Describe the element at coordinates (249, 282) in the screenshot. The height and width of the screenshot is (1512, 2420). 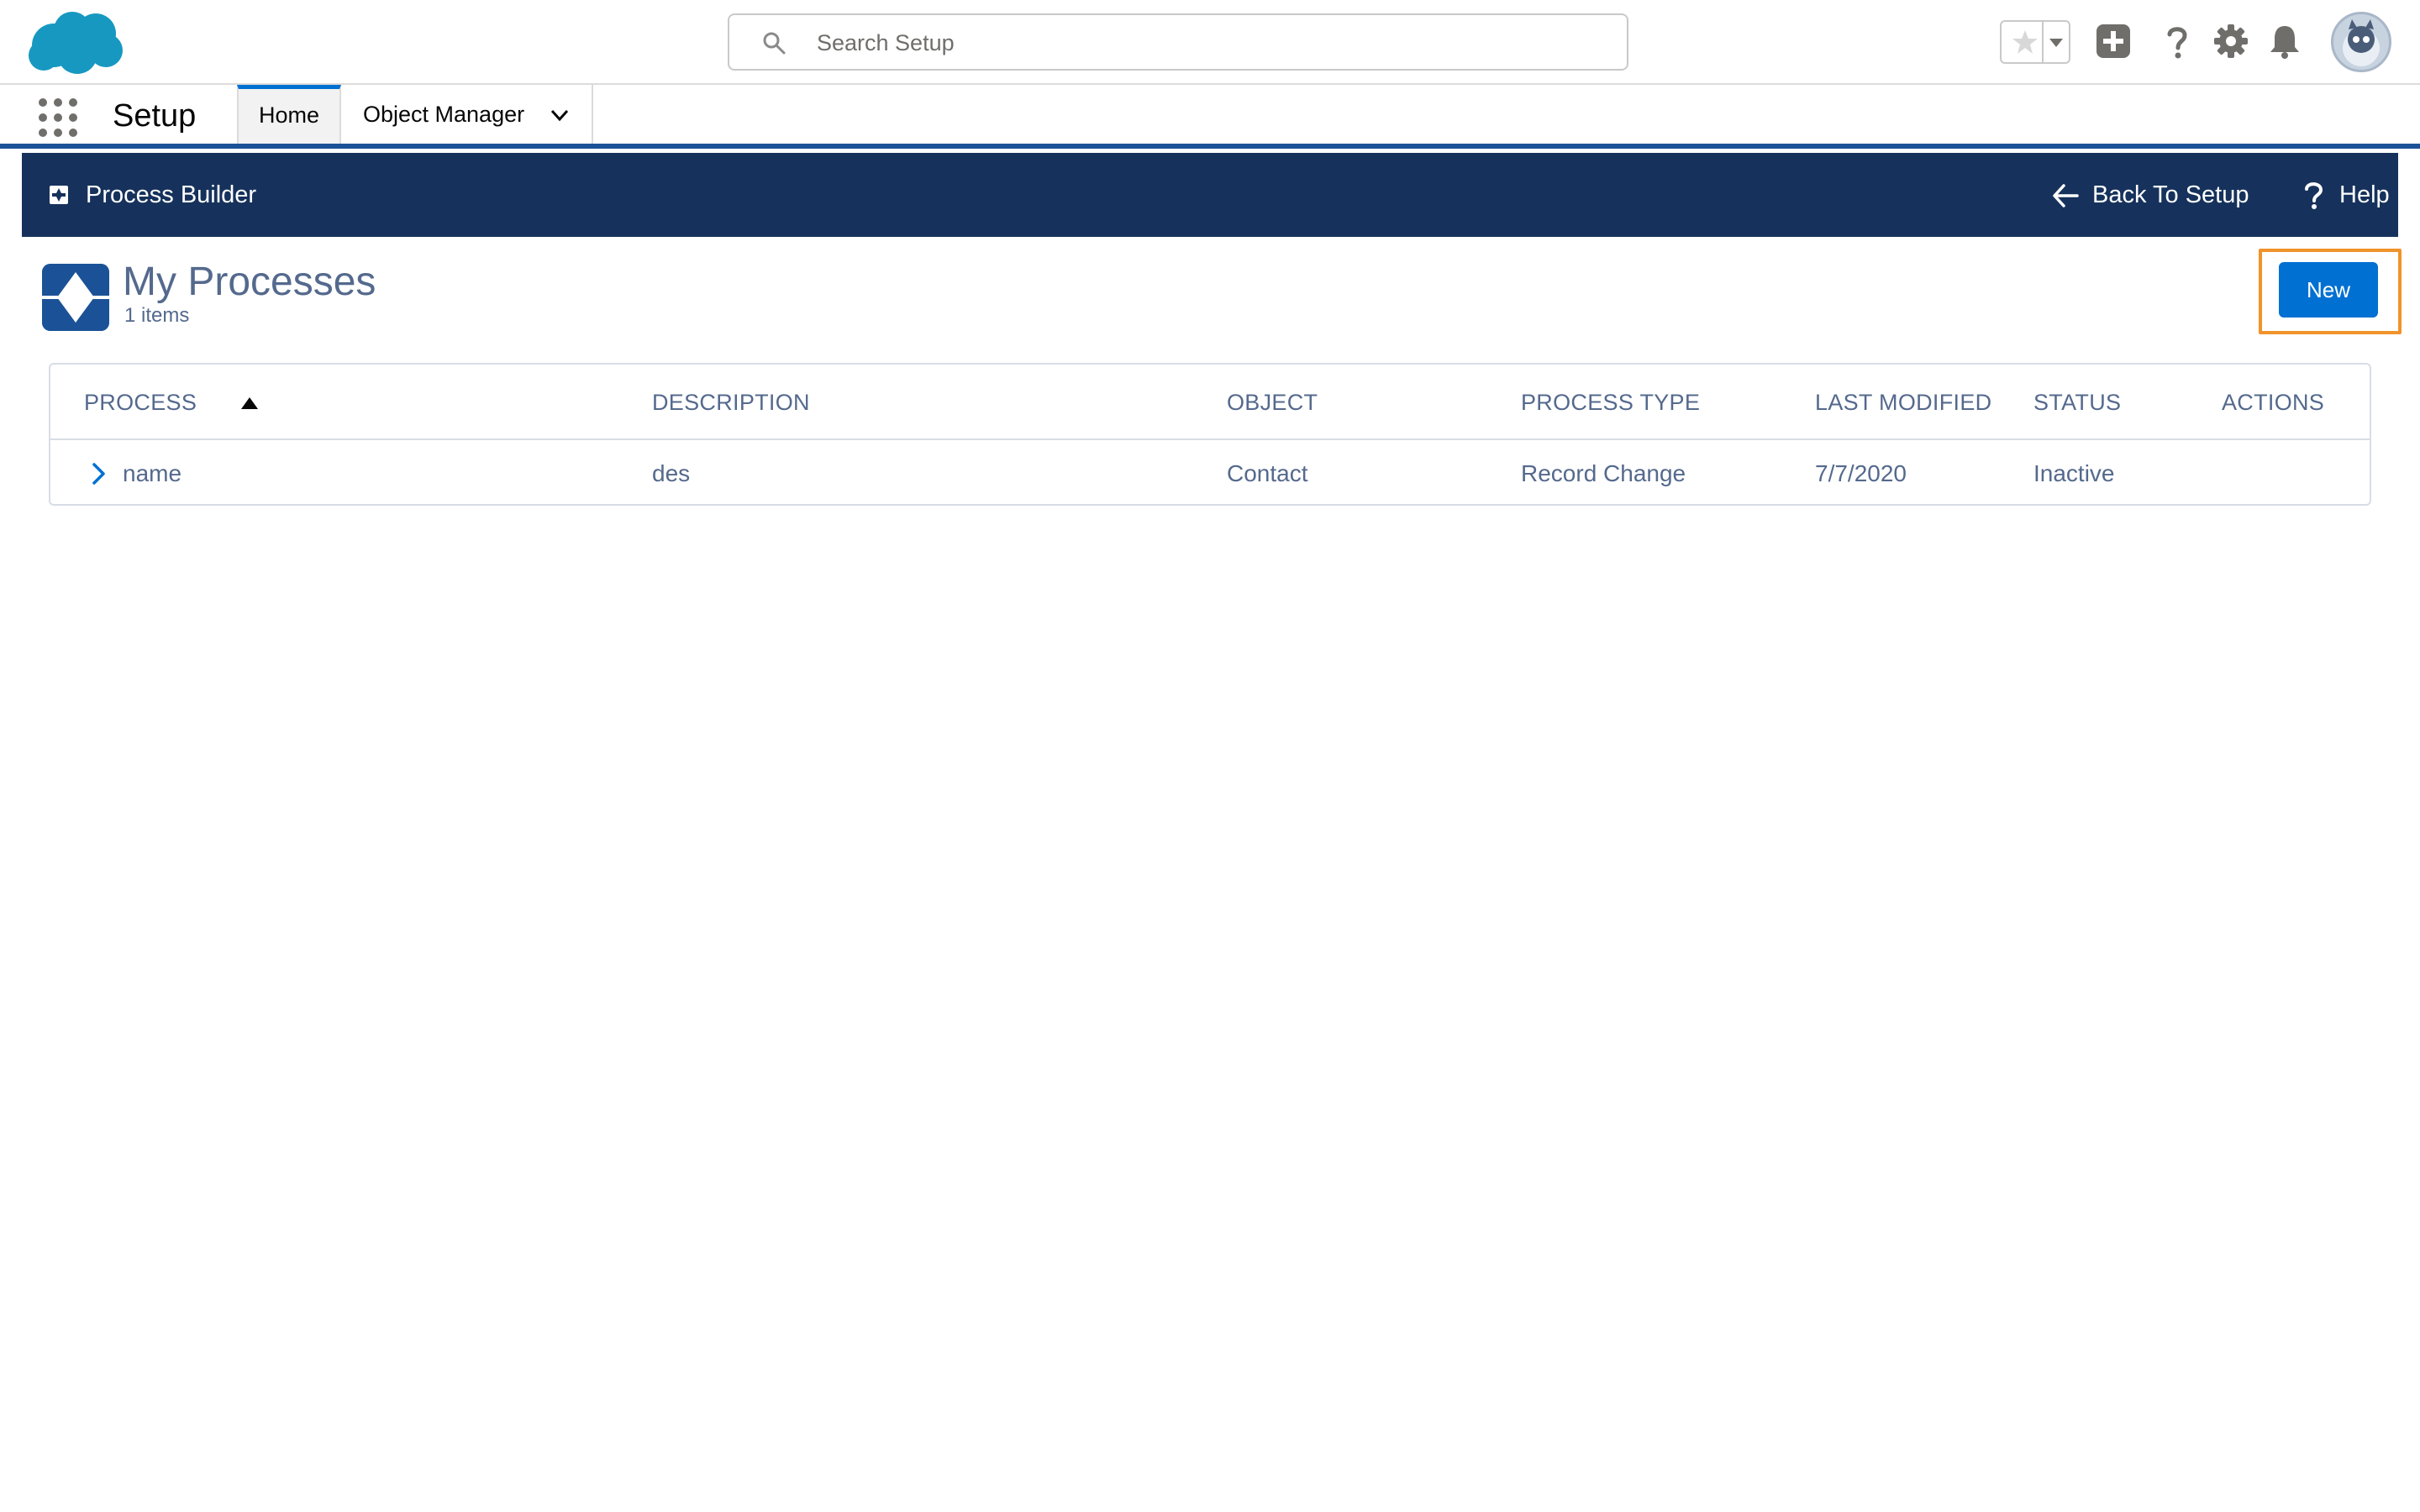
I see `page-title: My Processes` at that location.